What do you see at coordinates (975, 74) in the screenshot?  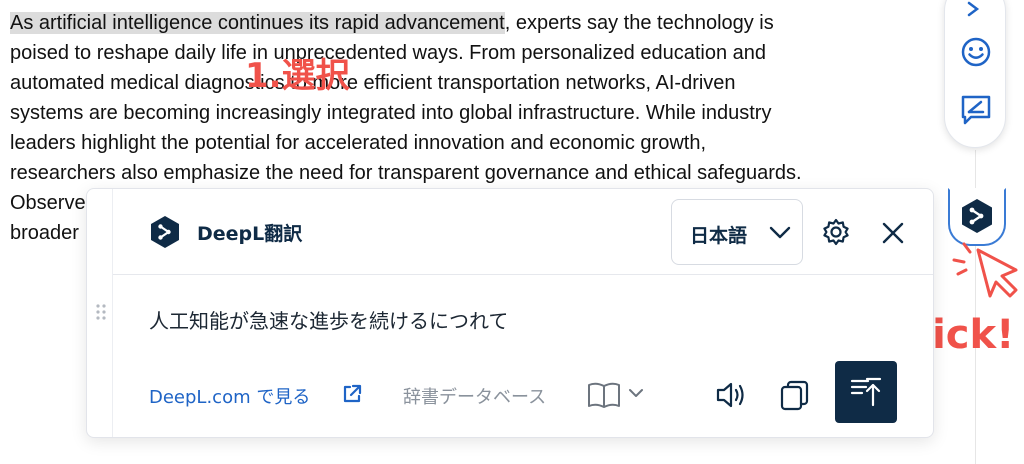 I see `side-toolbar` at bounding box center [975, 74].